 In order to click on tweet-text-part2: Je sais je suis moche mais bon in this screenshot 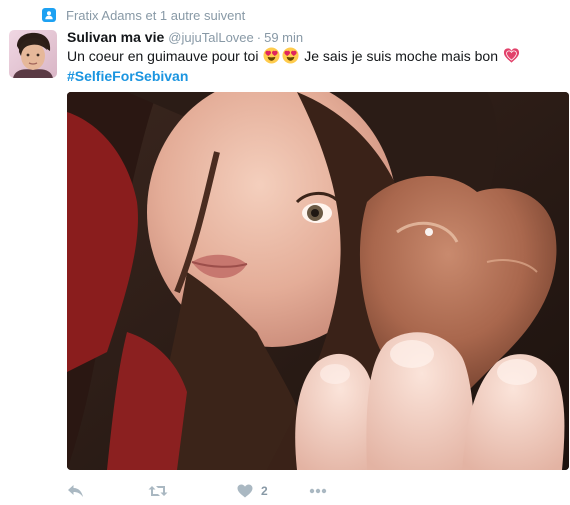, I will do `click(401, 56)`.